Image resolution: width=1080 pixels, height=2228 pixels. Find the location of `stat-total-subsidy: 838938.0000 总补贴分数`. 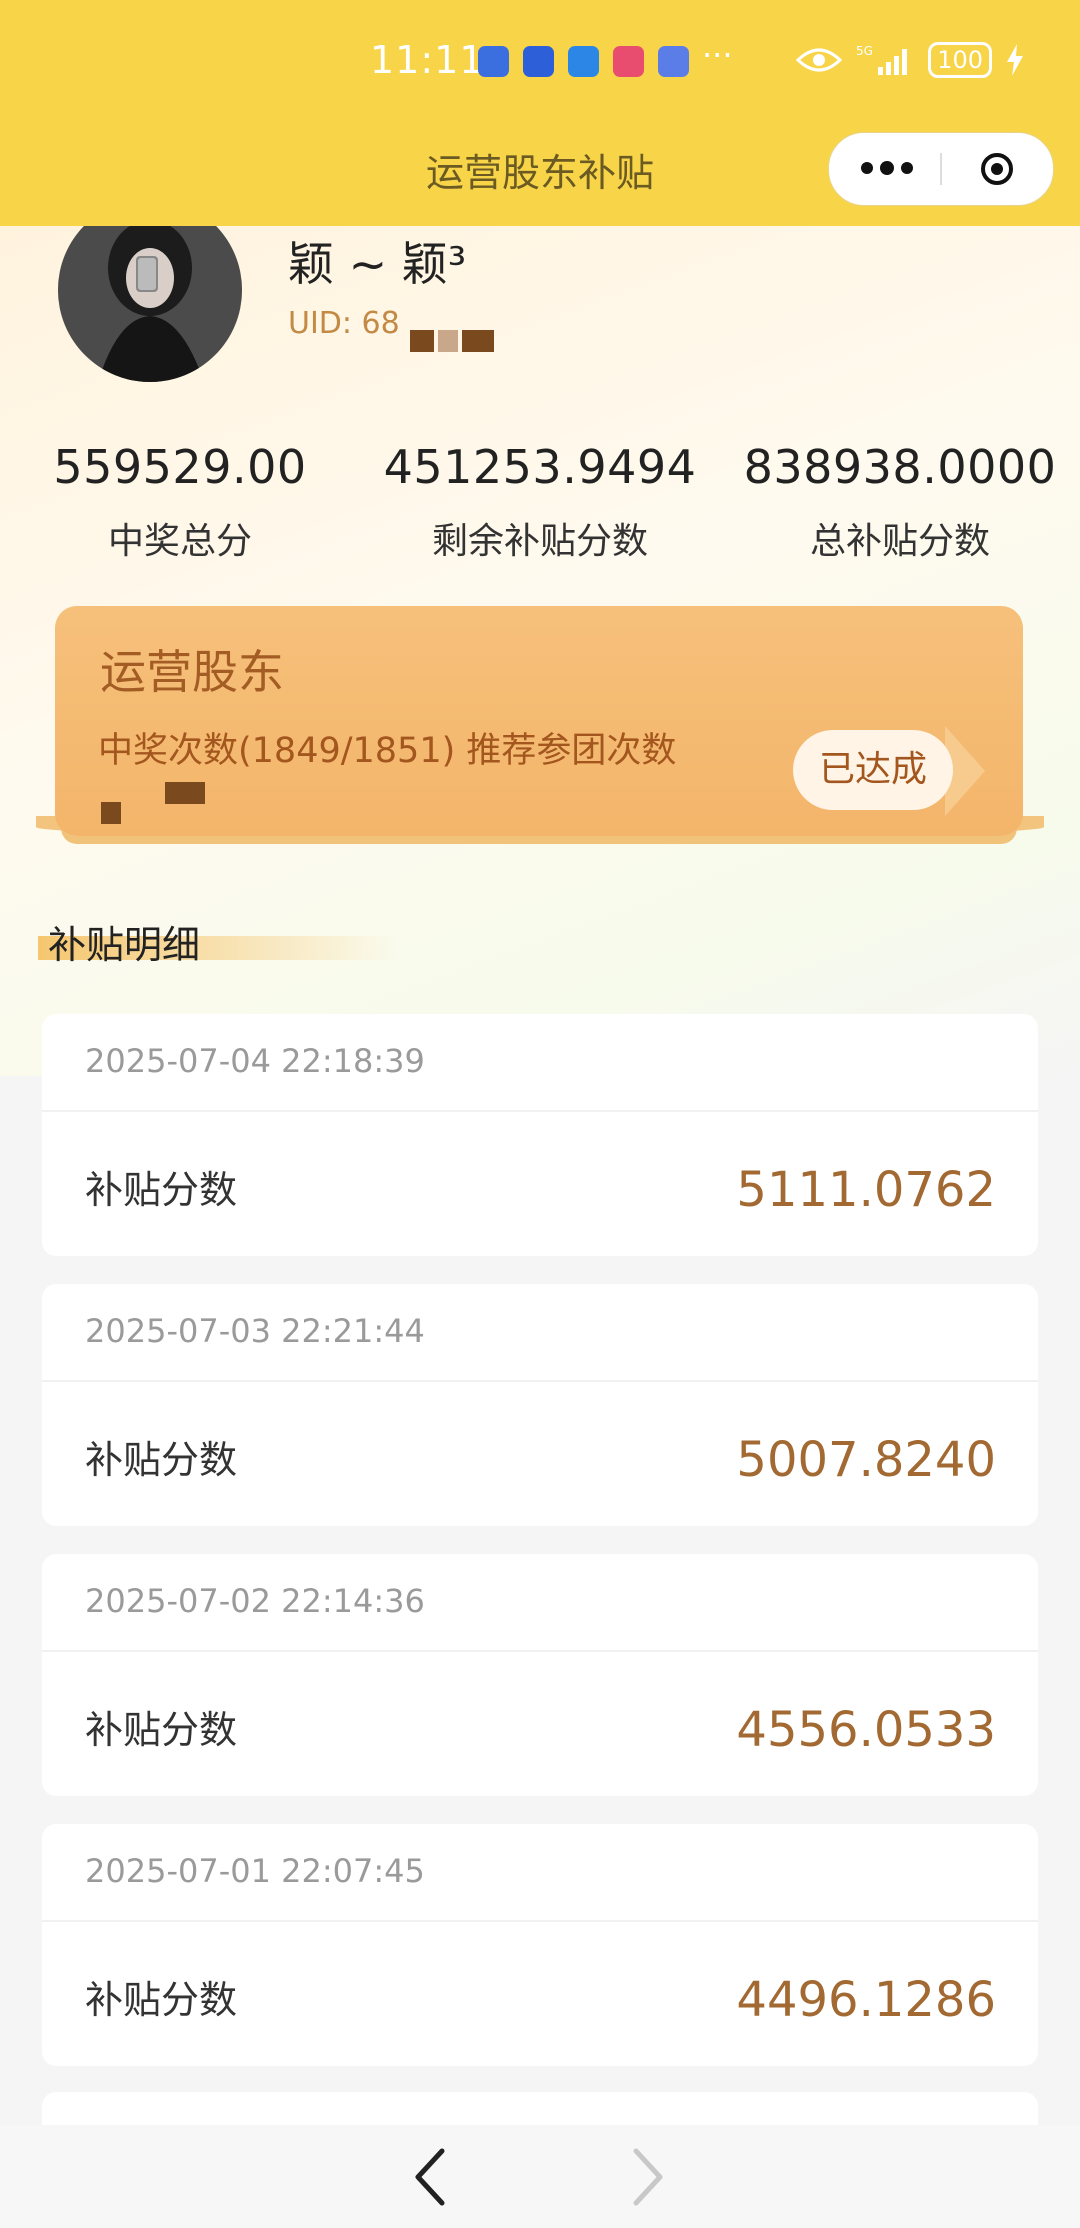

stat-total-subsidy: 838938.0000 总补贴分数 is located at coordinates (900, 502).